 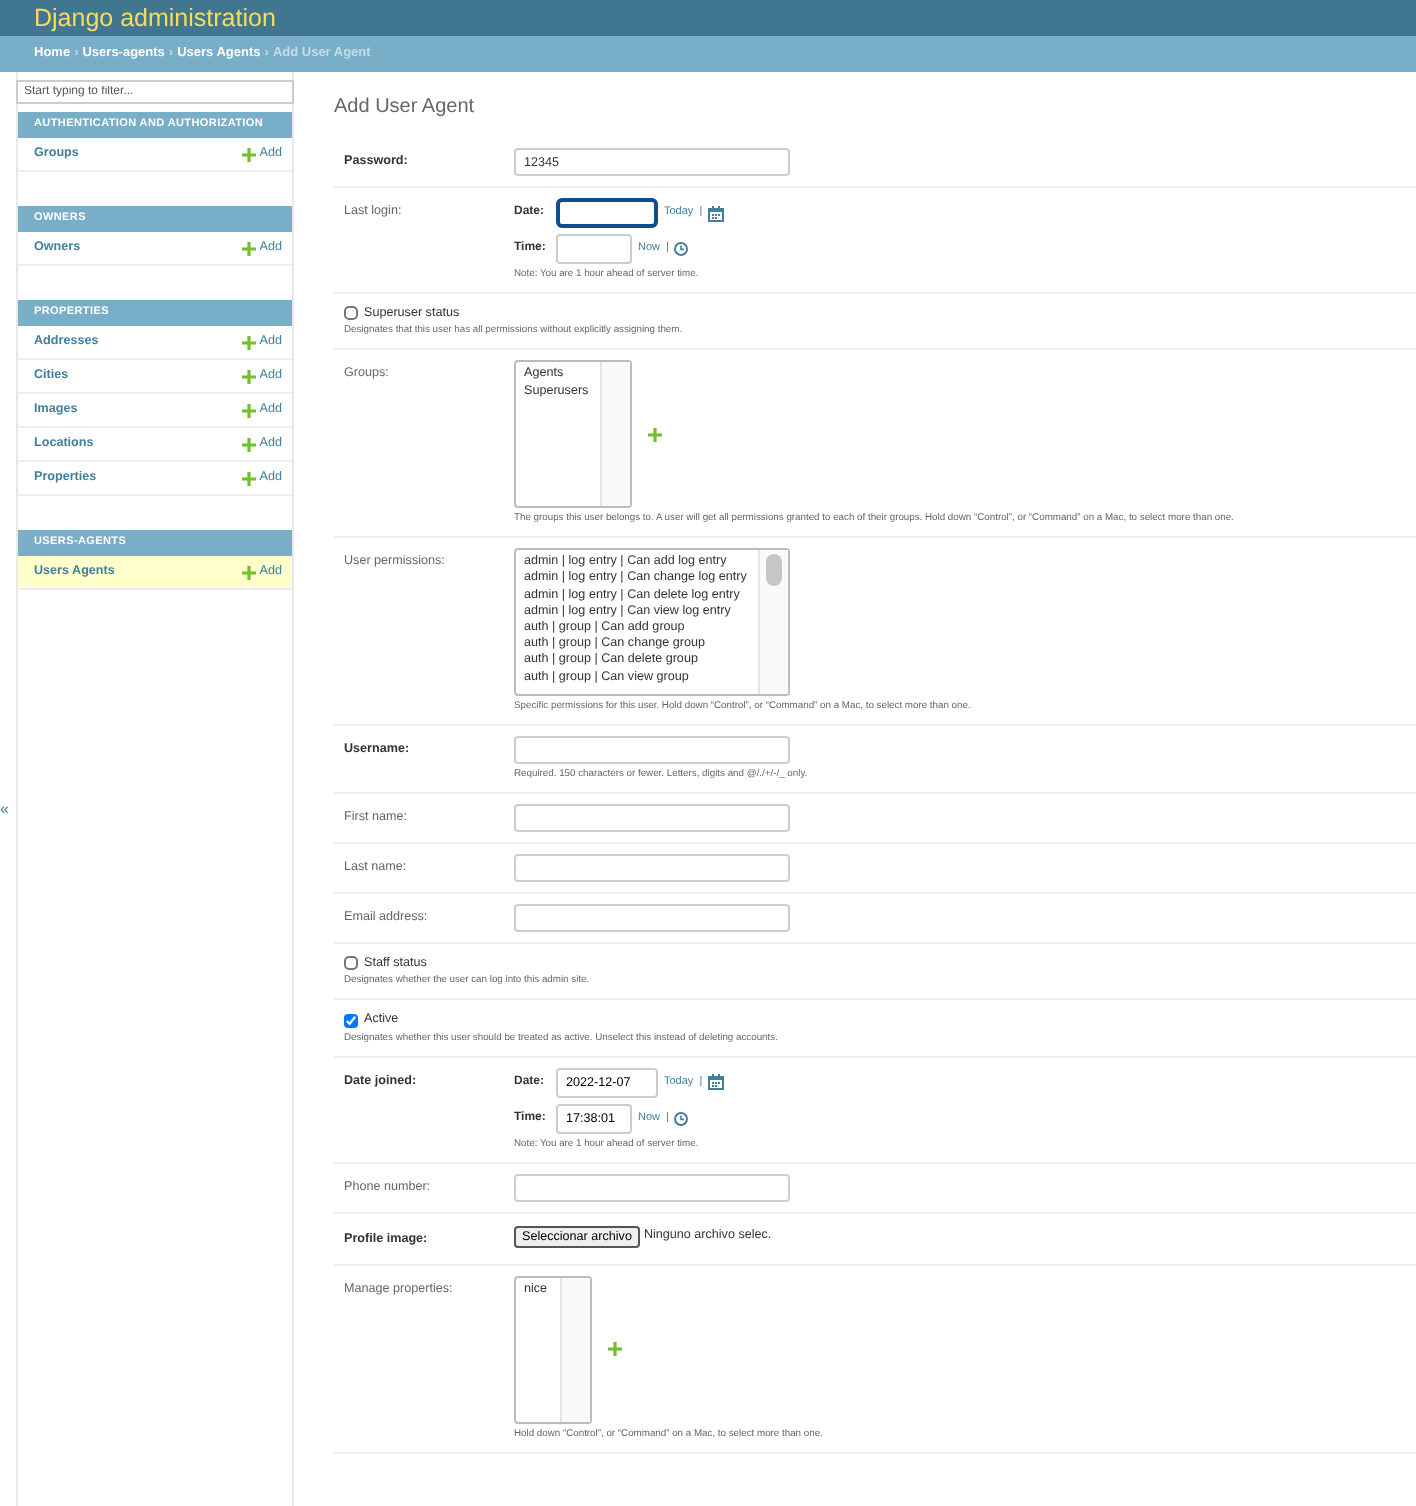 I want to click on time-field, so click(x=594, y=249).